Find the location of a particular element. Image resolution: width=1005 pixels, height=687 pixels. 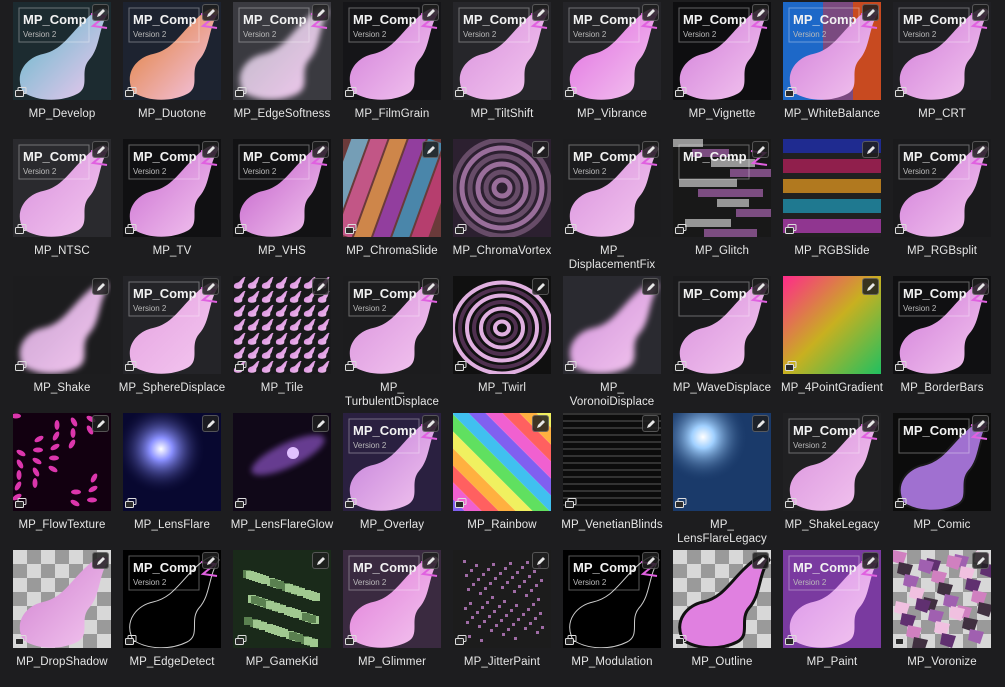

preset-tile: MP_Comp Version 2 MP_EdgeDetect is located at coordinates (175, 618).